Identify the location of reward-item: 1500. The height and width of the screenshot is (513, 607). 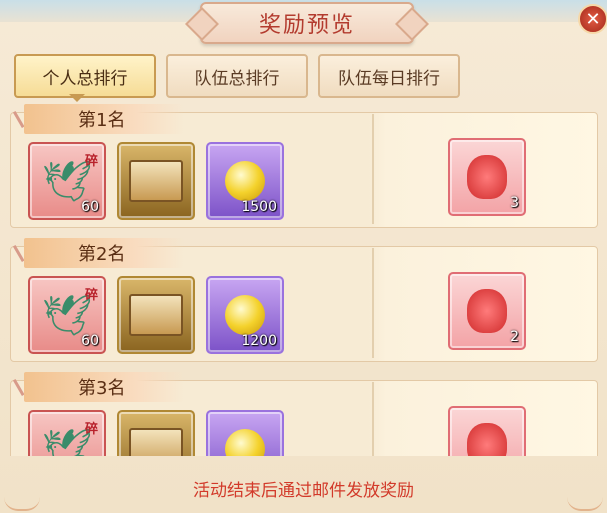
(245, 181).